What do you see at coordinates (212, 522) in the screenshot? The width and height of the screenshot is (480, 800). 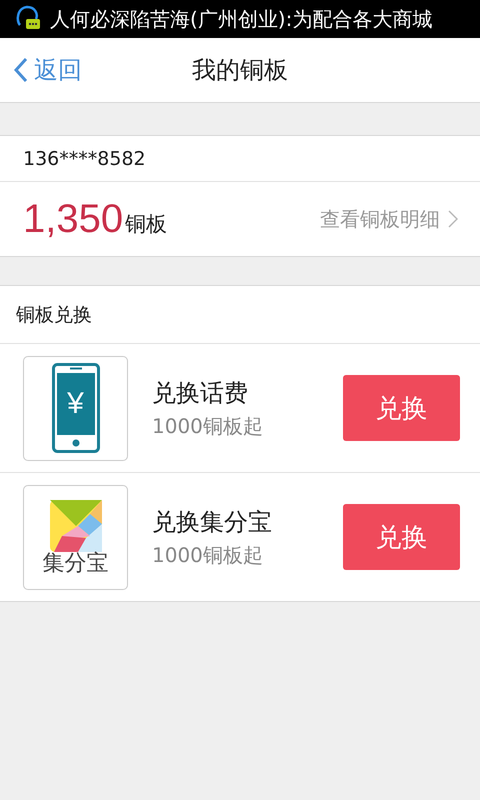 I see `item-title: 兑换集分宝` at bounding box center [212, 522].